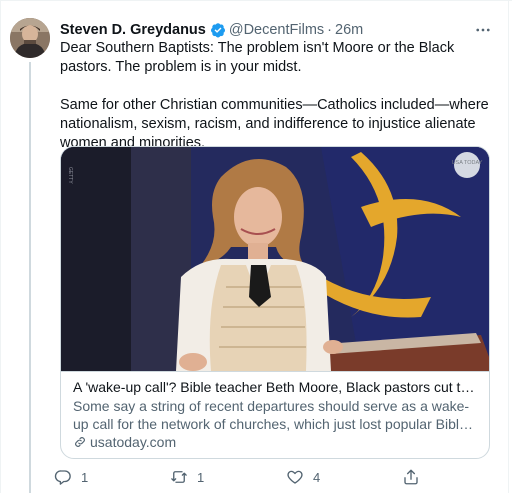 Image resolution: width=512 pixels, height=493 pixels. I want to click on frame-right-border, so click(508, 246).